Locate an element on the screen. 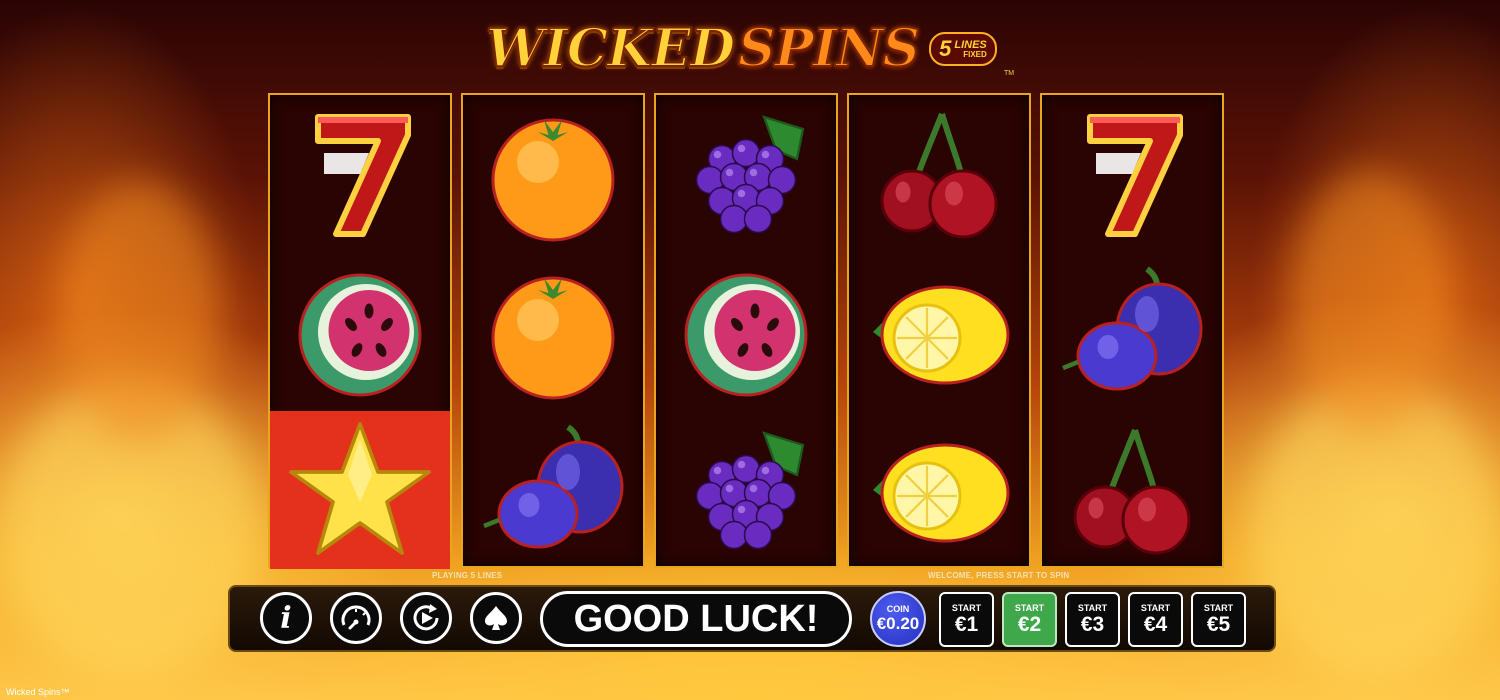  reel-cell-highlighted is located at coordinates (360, 490).